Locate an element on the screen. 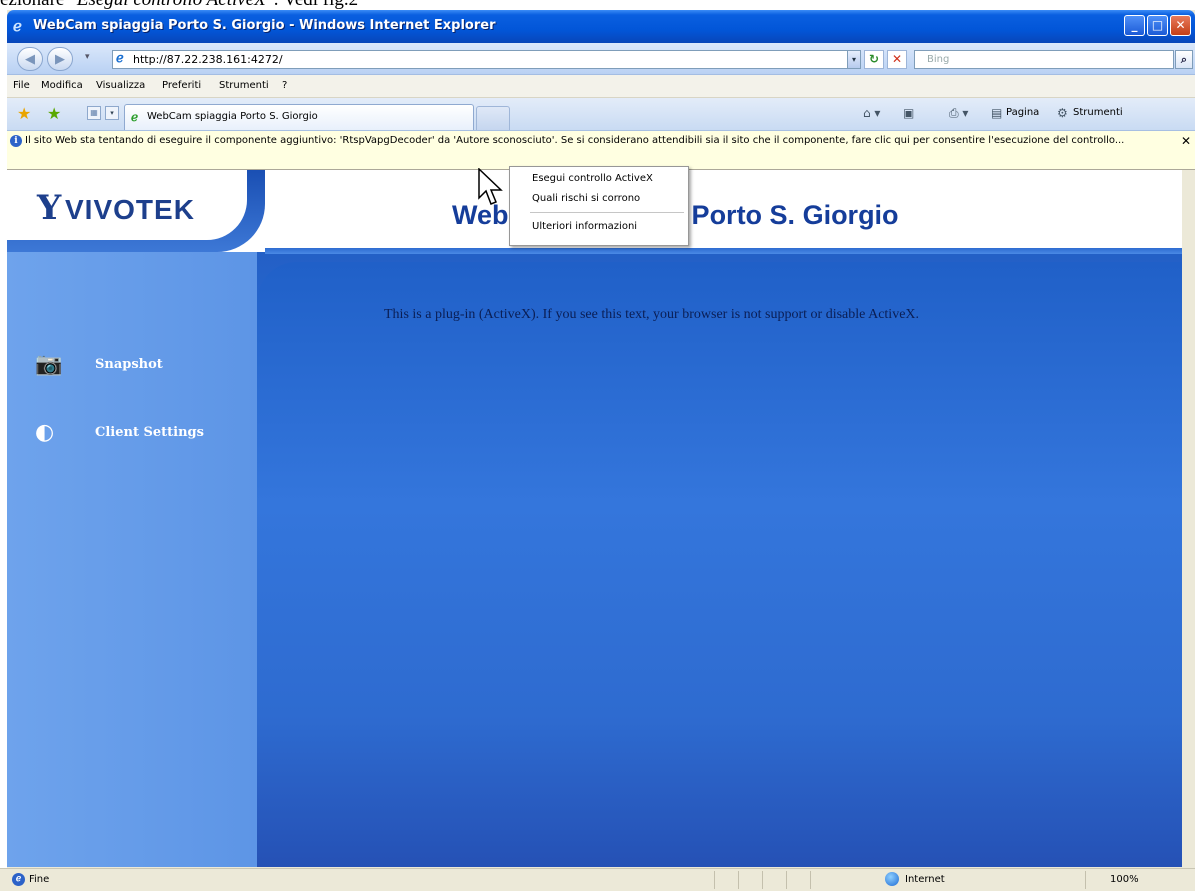  add-favorites-icon: ★ is located at coordinates (54, 113).